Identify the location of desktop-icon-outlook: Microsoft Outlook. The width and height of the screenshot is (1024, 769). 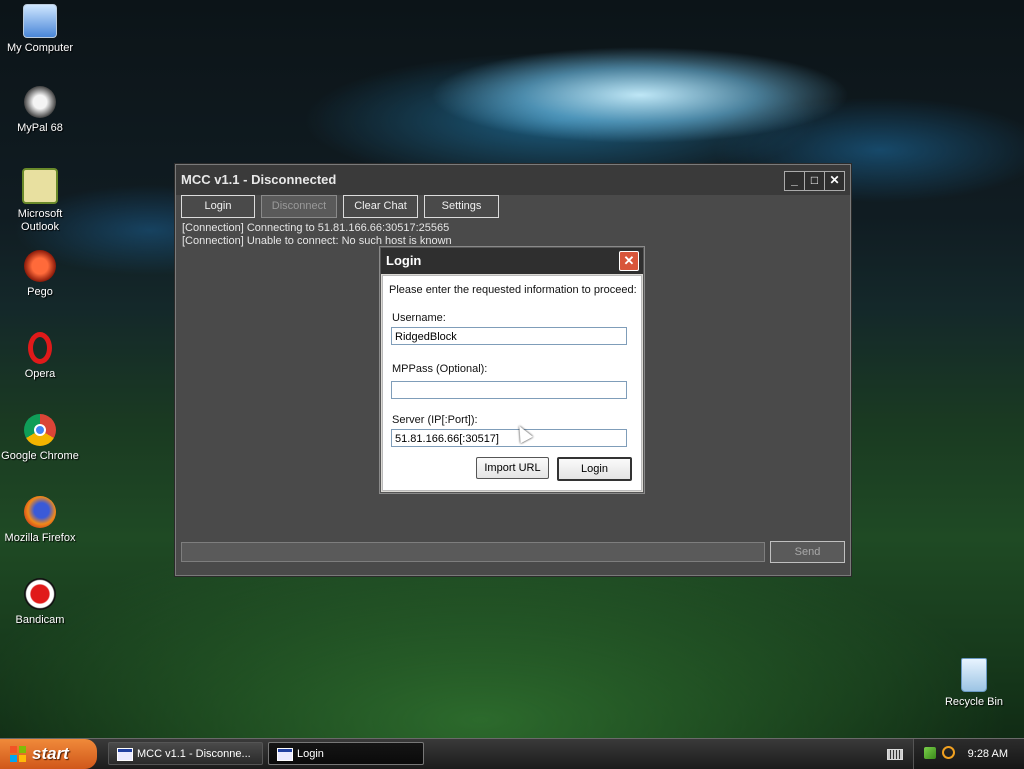
(40, 201).